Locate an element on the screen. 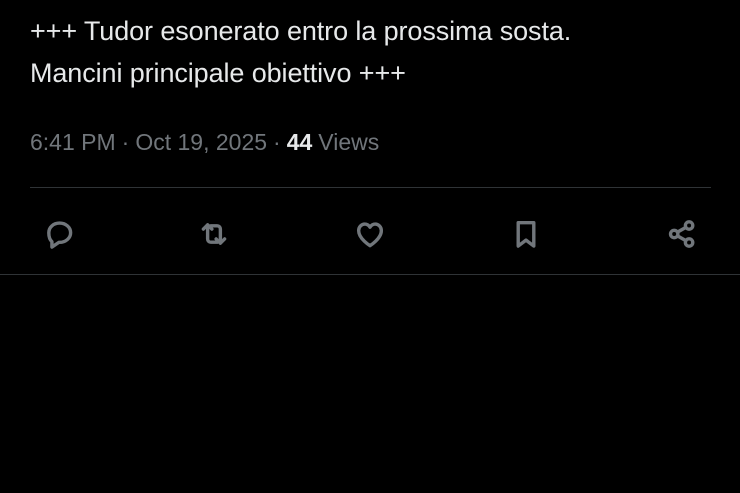 This screenshot has height=493, width=740. views-label: Views is located at coordinates (349, 142).